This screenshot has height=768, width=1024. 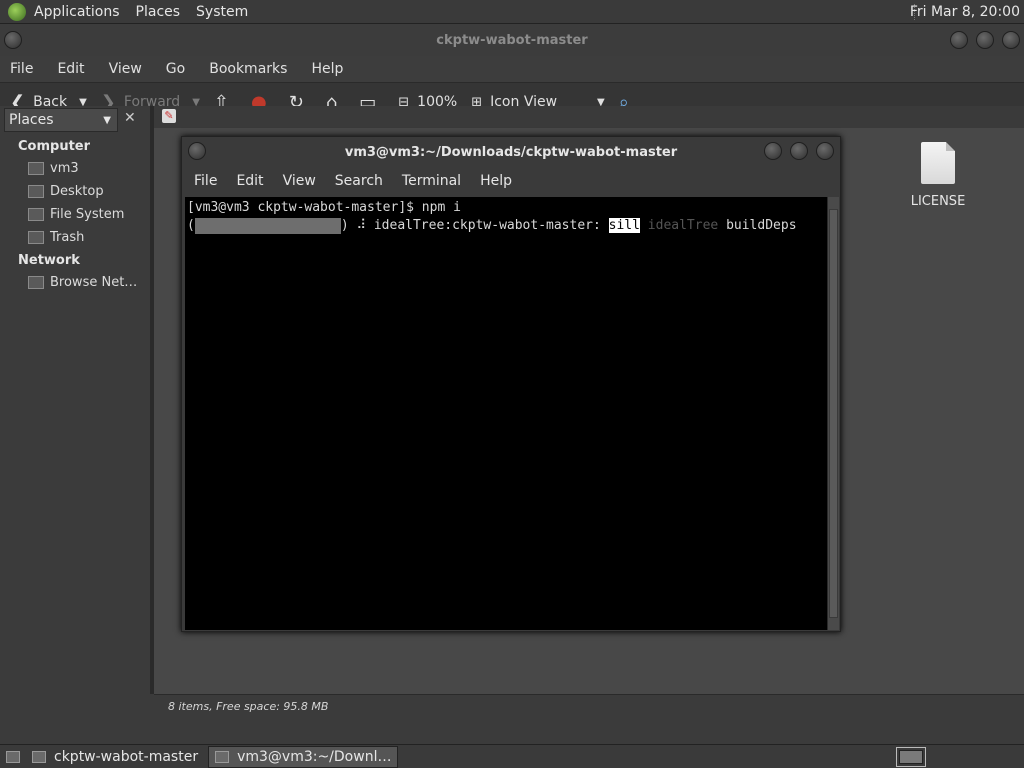 I want to click on file-item: LICENSE, so click(x=938, y=175).